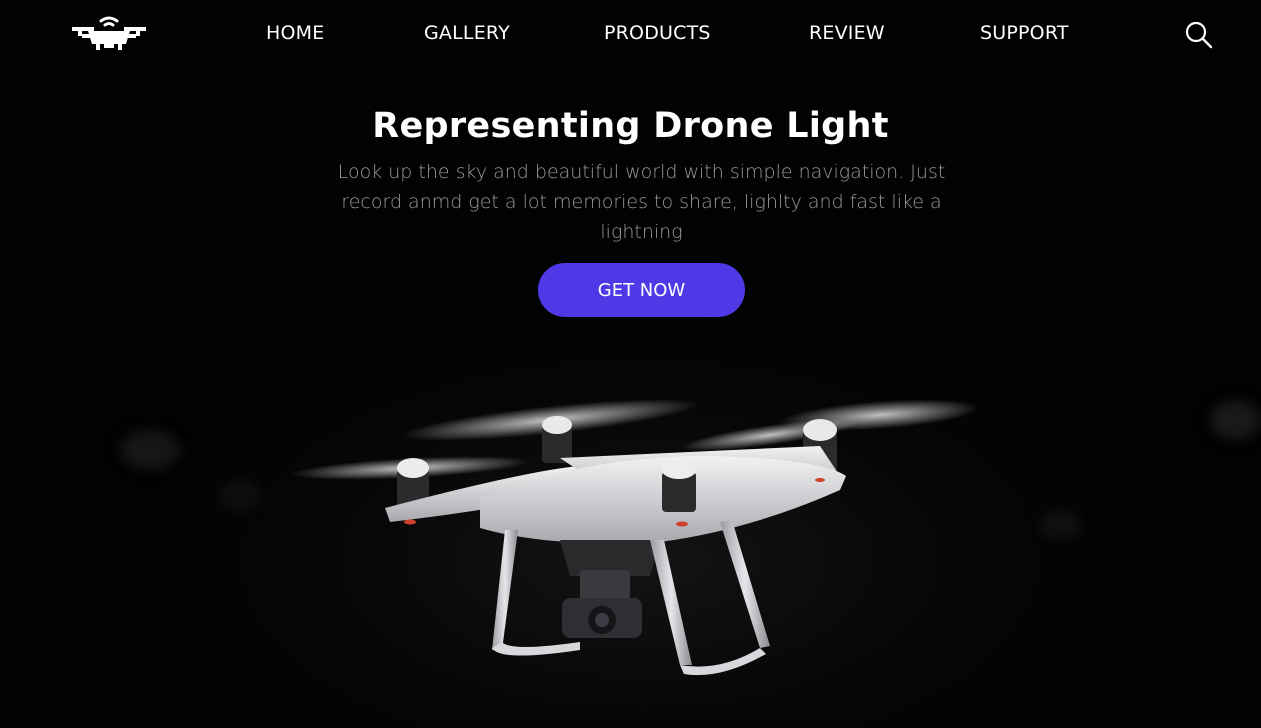 This screenshot has width=1261, height=728. I want to click on nav-item-products: PRODUCTS, so click(657, 33).